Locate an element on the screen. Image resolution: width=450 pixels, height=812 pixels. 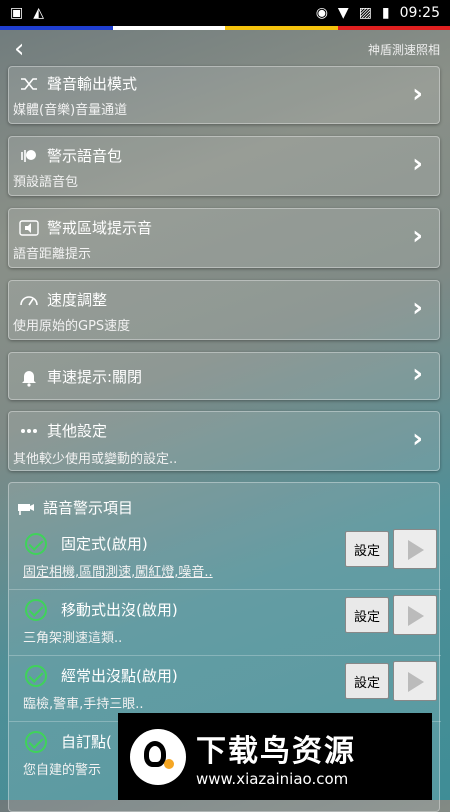
watermark-title: 下载鸟资源 is located at coordinates (276, 751).